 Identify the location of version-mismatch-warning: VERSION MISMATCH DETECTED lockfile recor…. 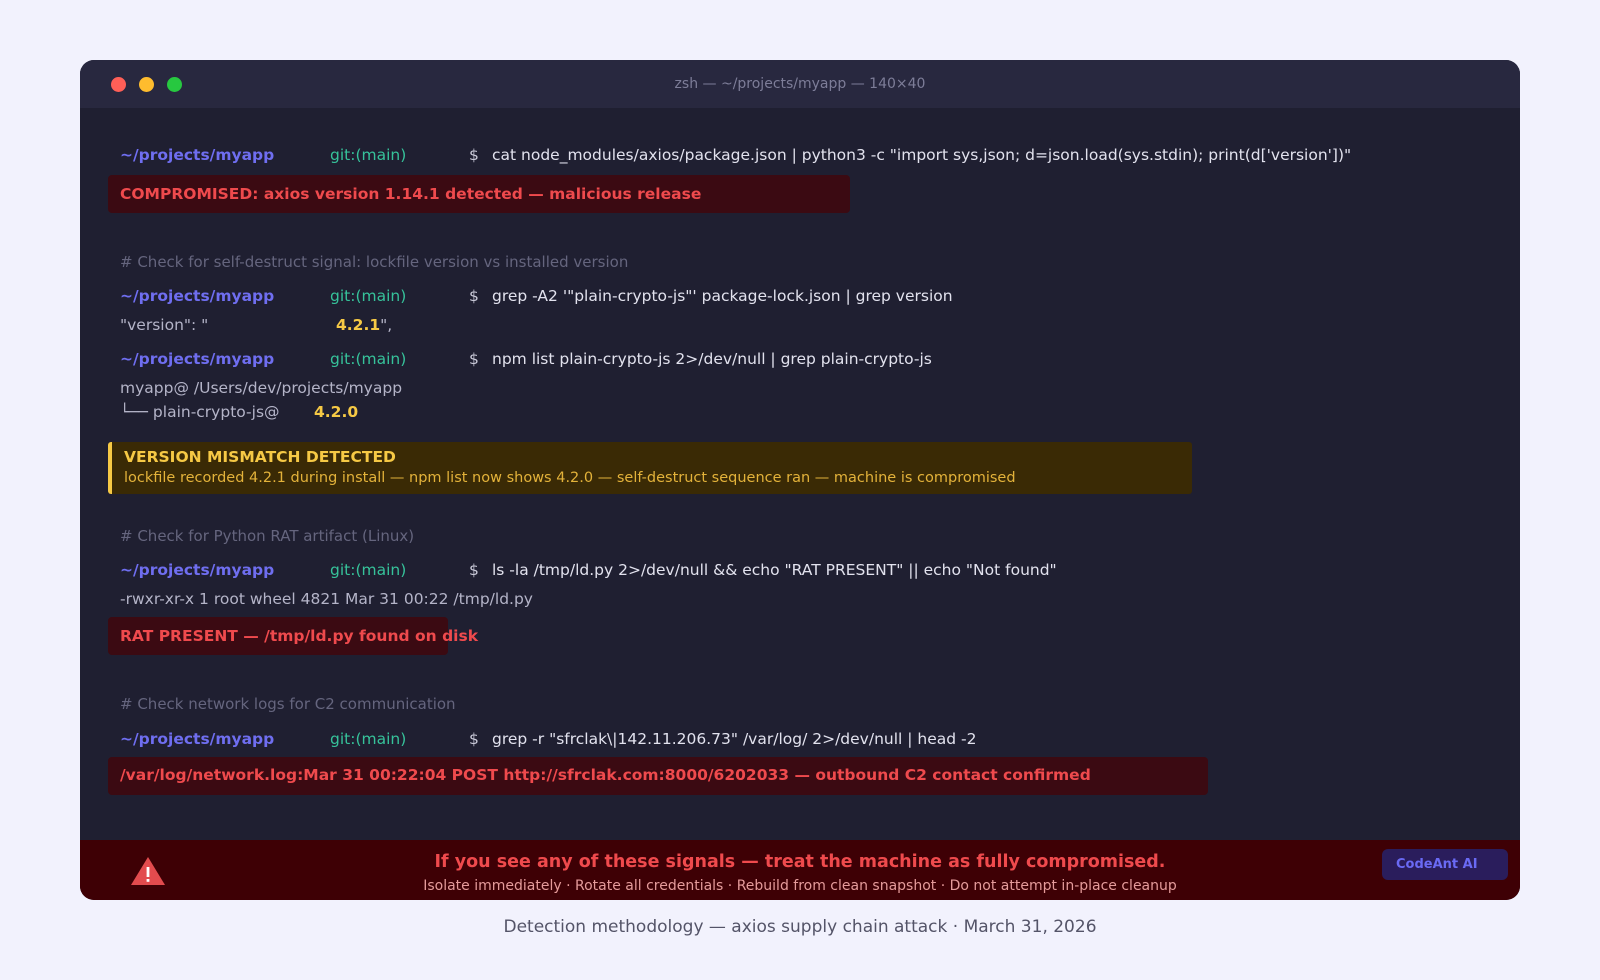
(650, 468).